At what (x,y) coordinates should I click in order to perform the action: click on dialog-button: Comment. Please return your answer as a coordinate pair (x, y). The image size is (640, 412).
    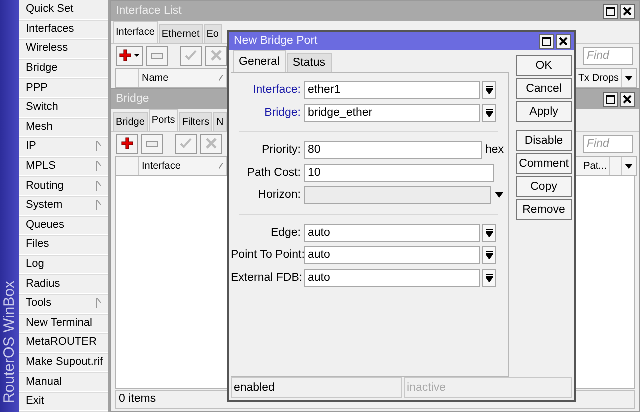
    Looking at the image, I should click on (544, 163).